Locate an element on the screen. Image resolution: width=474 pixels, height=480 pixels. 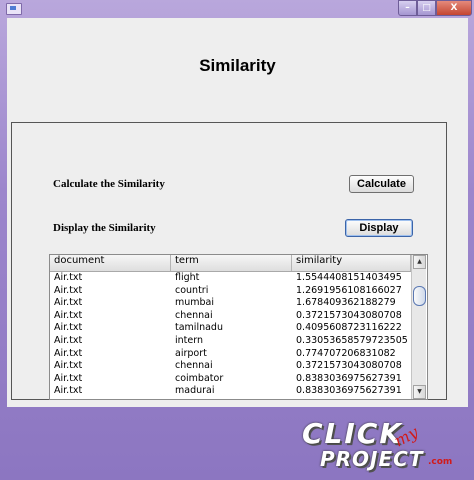
cell-term: flight is located at coordinates (231, 278).